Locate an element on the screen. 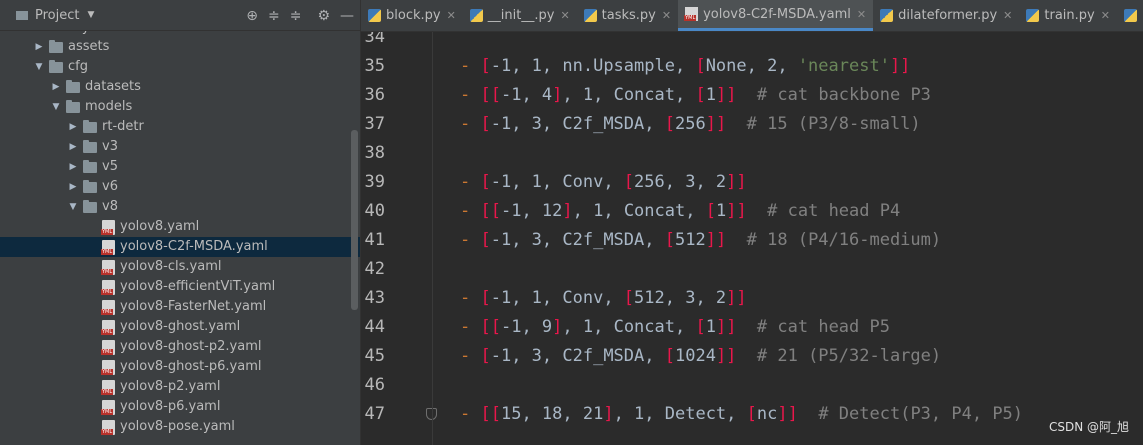 This screenshot has width=1143, height=445. line-number: 41 is located at coordinates (374, 240).